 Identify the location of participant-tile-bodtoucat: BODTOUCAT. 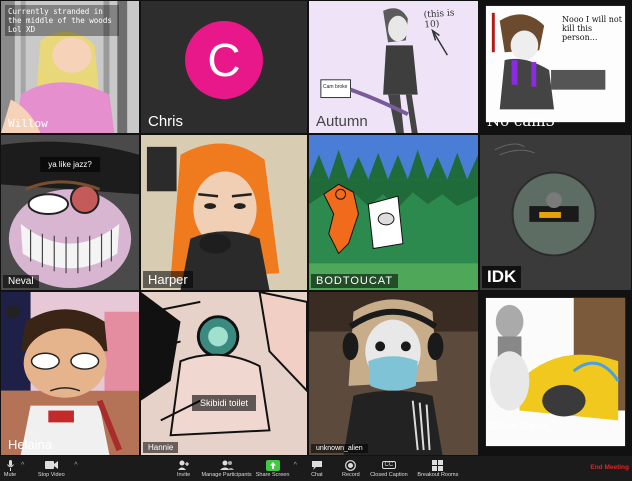
(393, 212).